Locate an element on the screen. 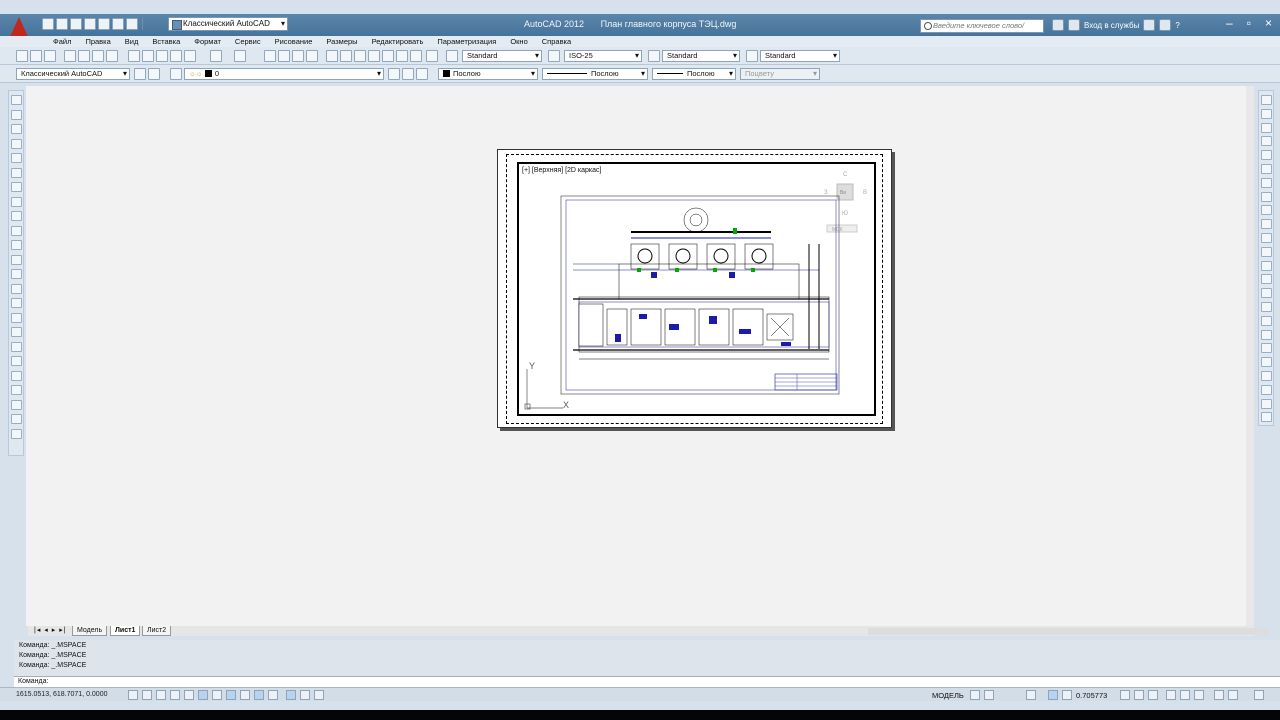  send-back-icon is located at coordinates (1266, 376).